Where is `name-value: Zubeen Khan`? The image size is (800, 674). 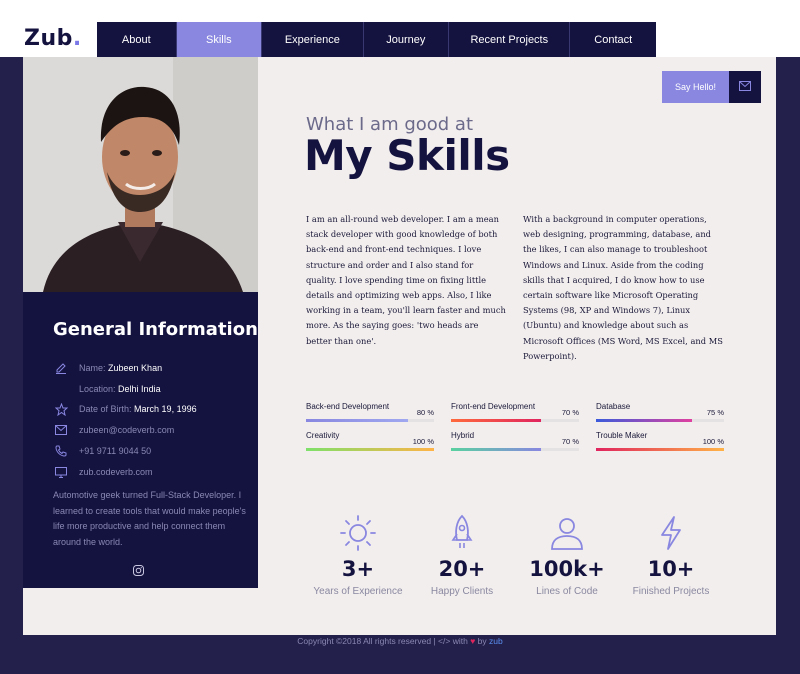 name-value: Zubeen Khan is located at coordinates (135, 368).